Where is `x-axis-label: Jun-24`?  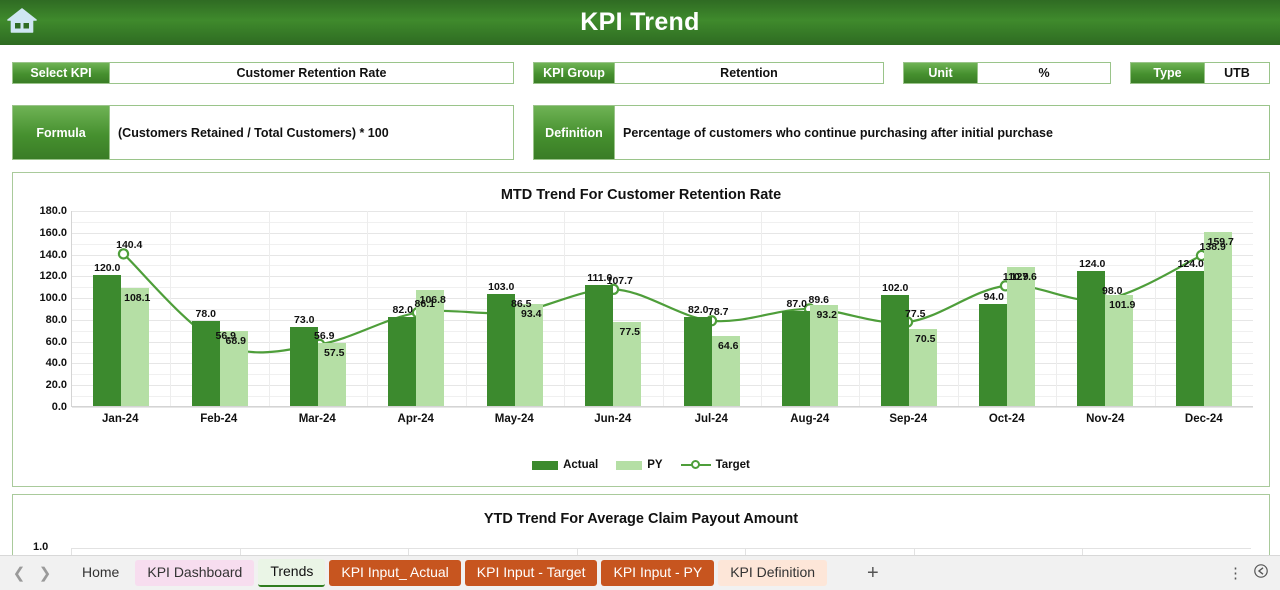
x-axis-label: Jun-24 is located at coordinates (613, 419).